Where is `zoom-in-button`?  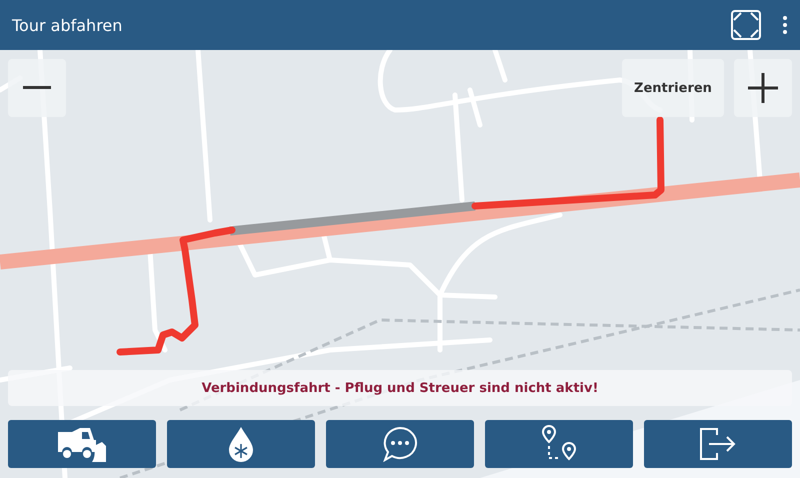
zoom-in-button is located at coordinates (763, 88).